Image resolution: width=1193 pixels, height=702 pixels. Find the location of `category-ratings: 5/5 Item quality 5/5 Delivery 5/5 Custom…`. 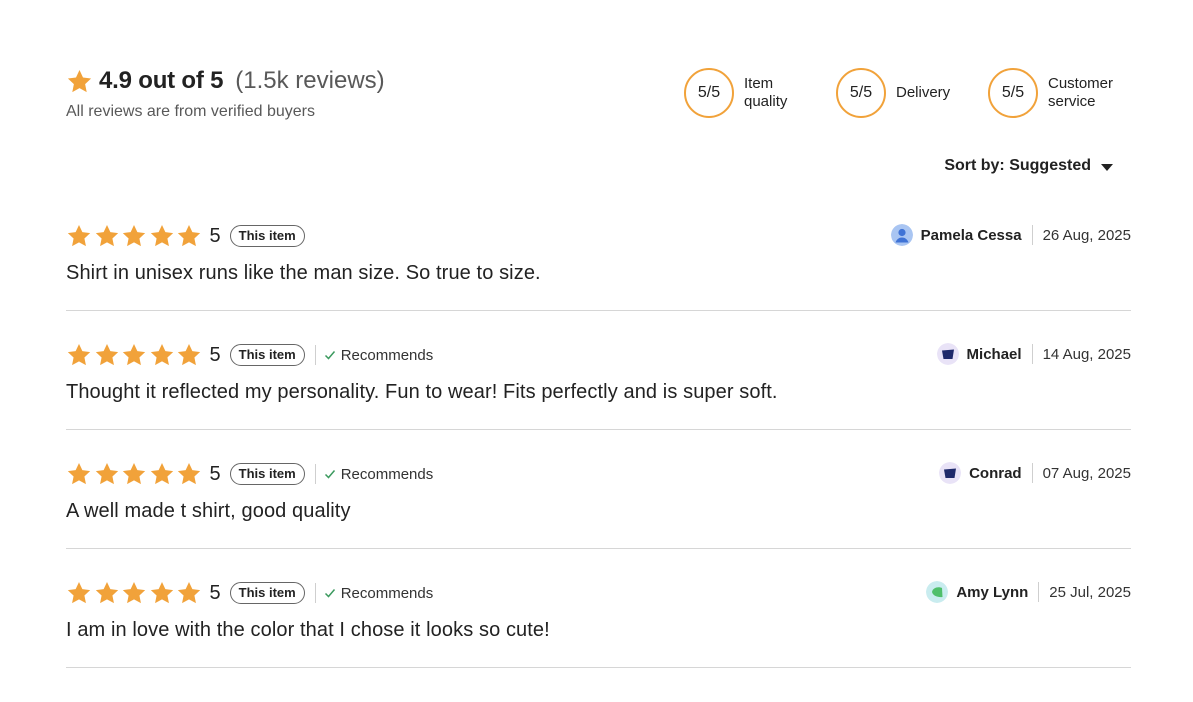

category-ratings: 5/5 Item quality 5/5 Delivery 5/5 Custom… is located at coordinates (906, 93).